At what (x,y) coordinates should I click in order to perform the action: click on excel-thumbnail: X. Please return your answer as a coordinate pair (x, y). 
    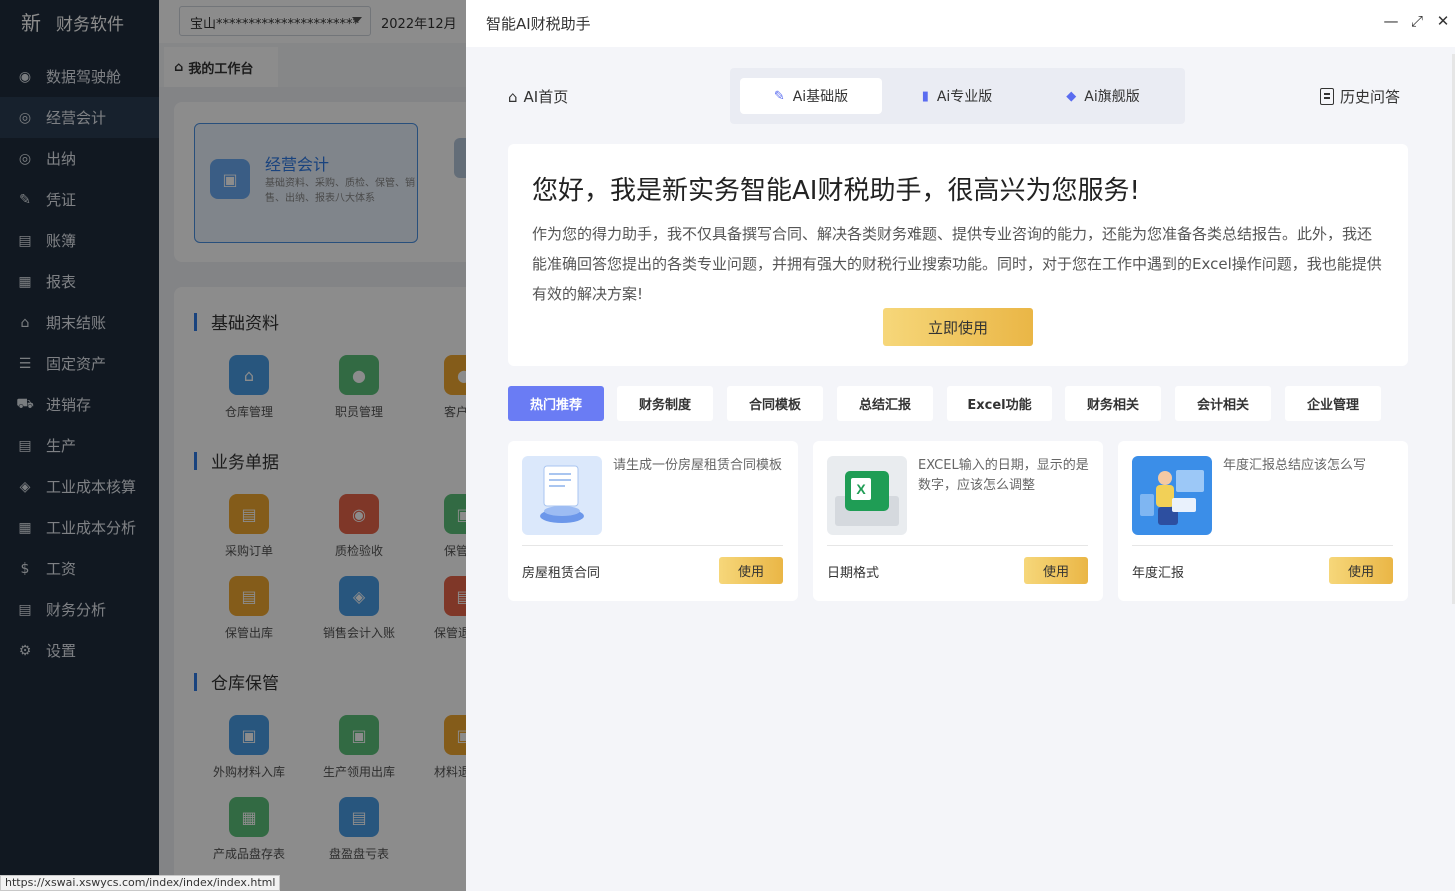
    Looking at the image, I should click on (867, 495).